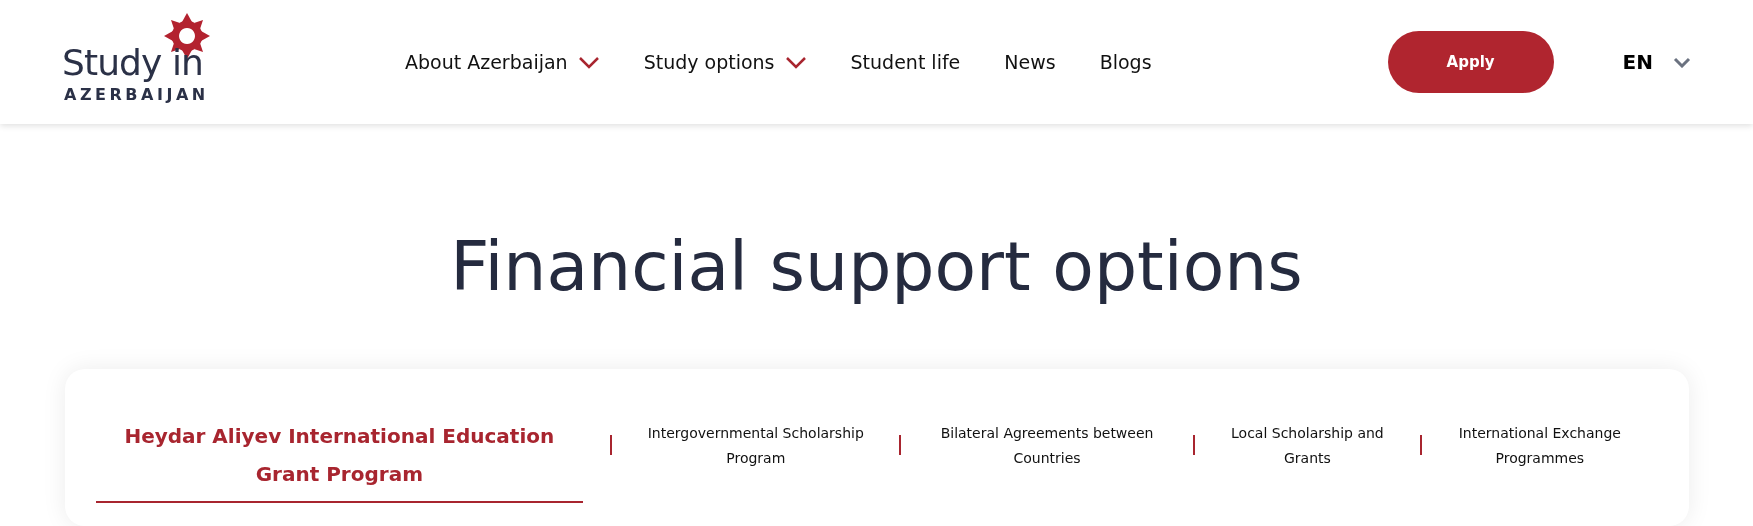 The image size is (1753, 526). I want to click on tab: Heydar Aliyev International Education Grant Program, so click(339, 460).